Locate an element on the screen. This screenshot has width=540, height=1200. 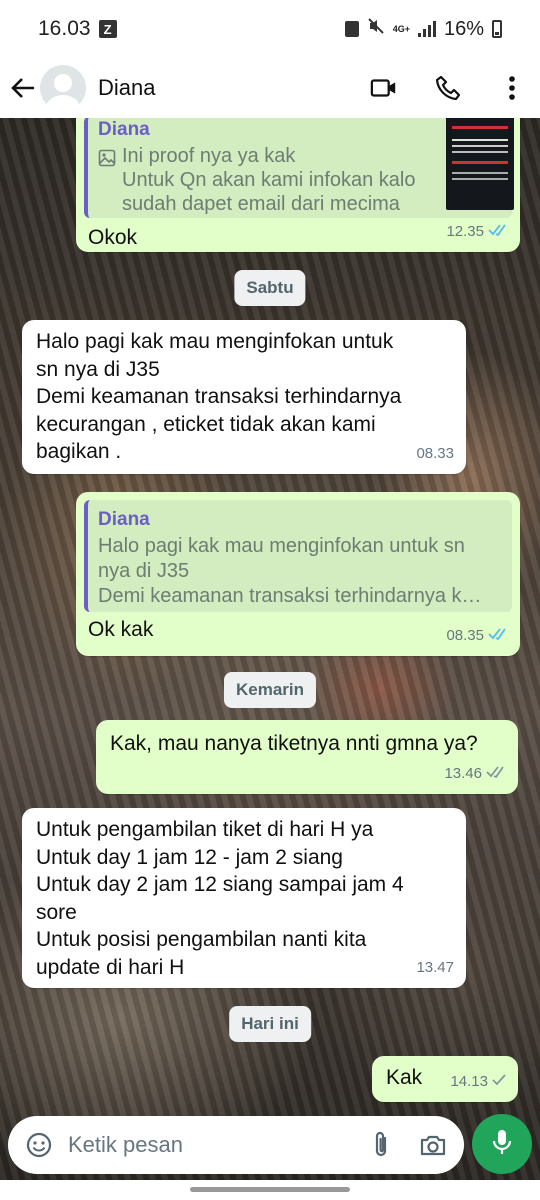
message-time: 13.46 is located at coordinates (463, 773).